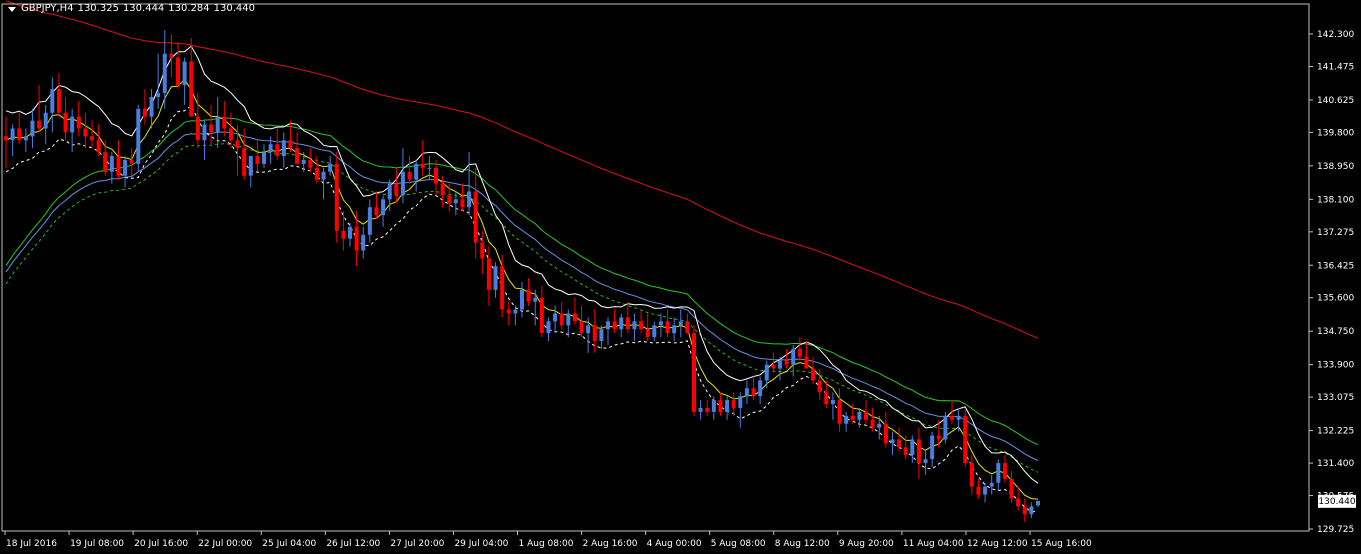 The image size is (1361, 554). I want to click on x-tick-label: 20 Jul 16:00, so click(161, 544).